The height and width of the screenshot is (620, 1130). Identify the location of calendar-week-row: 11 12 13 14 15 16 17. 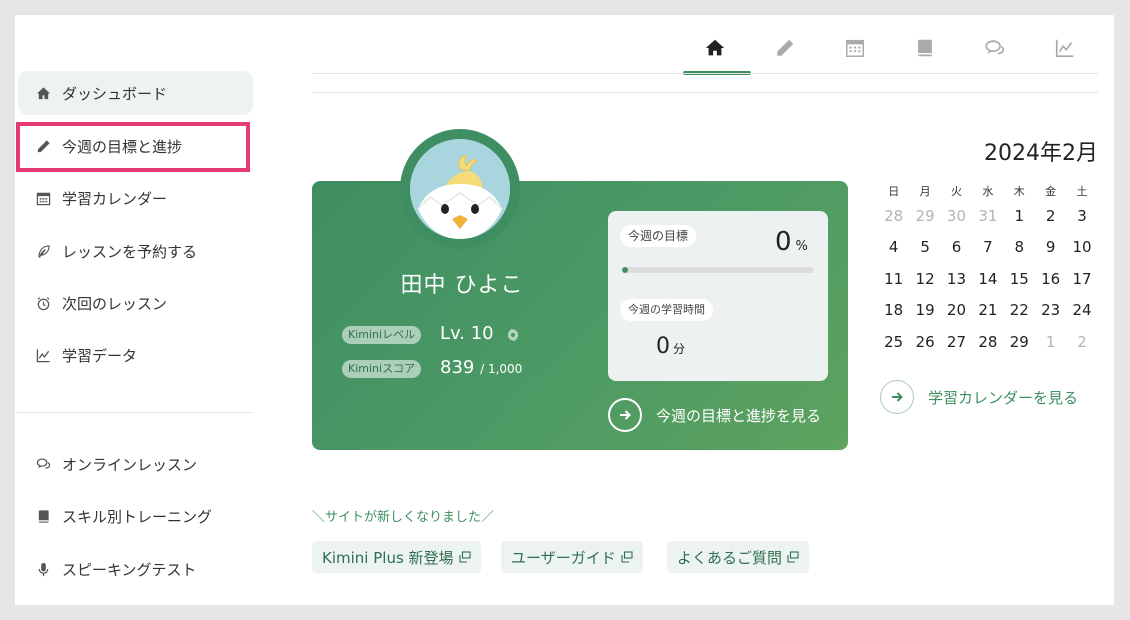
(988, 279).